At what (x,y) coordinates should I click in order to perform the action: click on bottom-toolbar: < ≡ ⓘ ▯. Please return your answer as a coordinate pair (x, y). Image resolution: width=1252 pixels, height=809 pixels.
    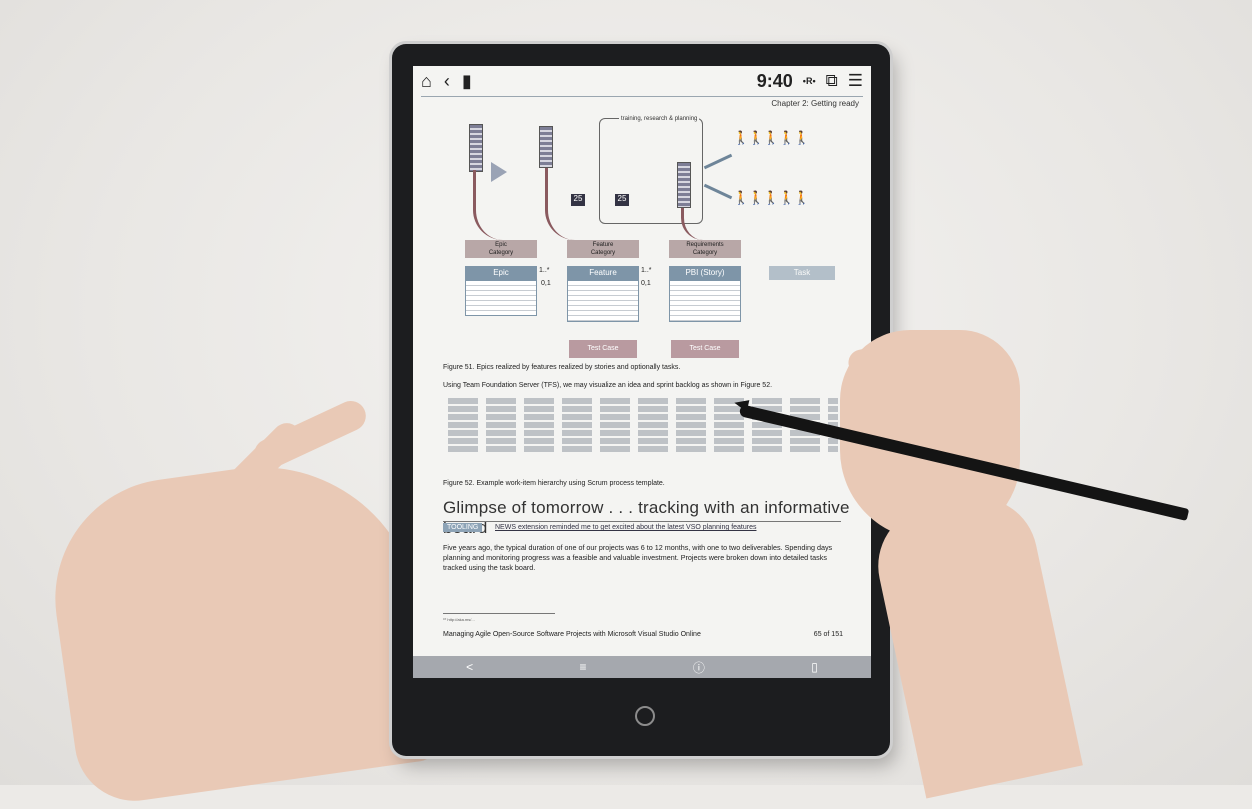
    Looking at the image, I should click on (642, 667).